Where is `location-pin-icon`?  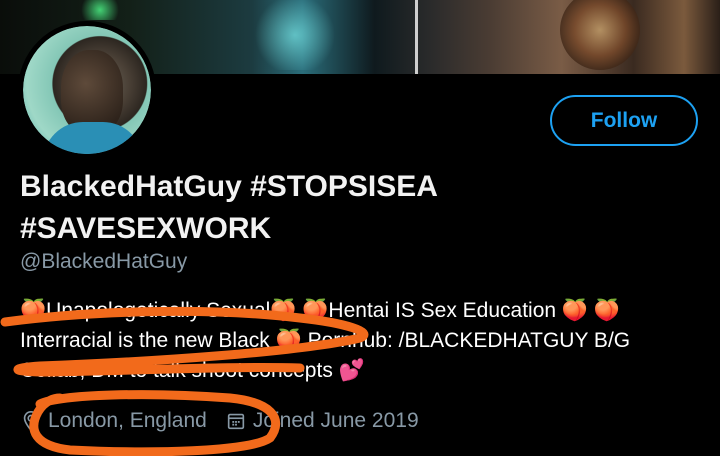 location-pin-icon is located at coordinates (31, 421).